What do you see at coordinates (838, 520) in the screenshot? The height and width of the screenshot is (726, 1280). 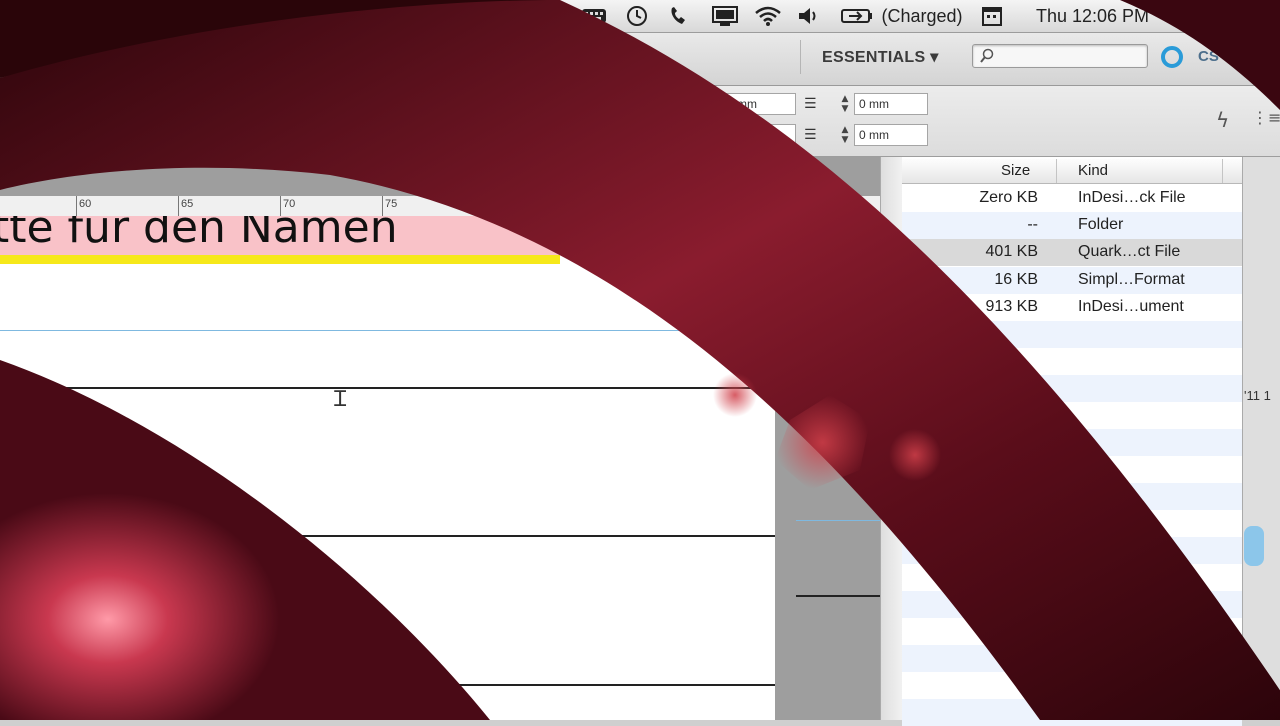 I see `pasteboard-guide` at bounding box center [838, 520].